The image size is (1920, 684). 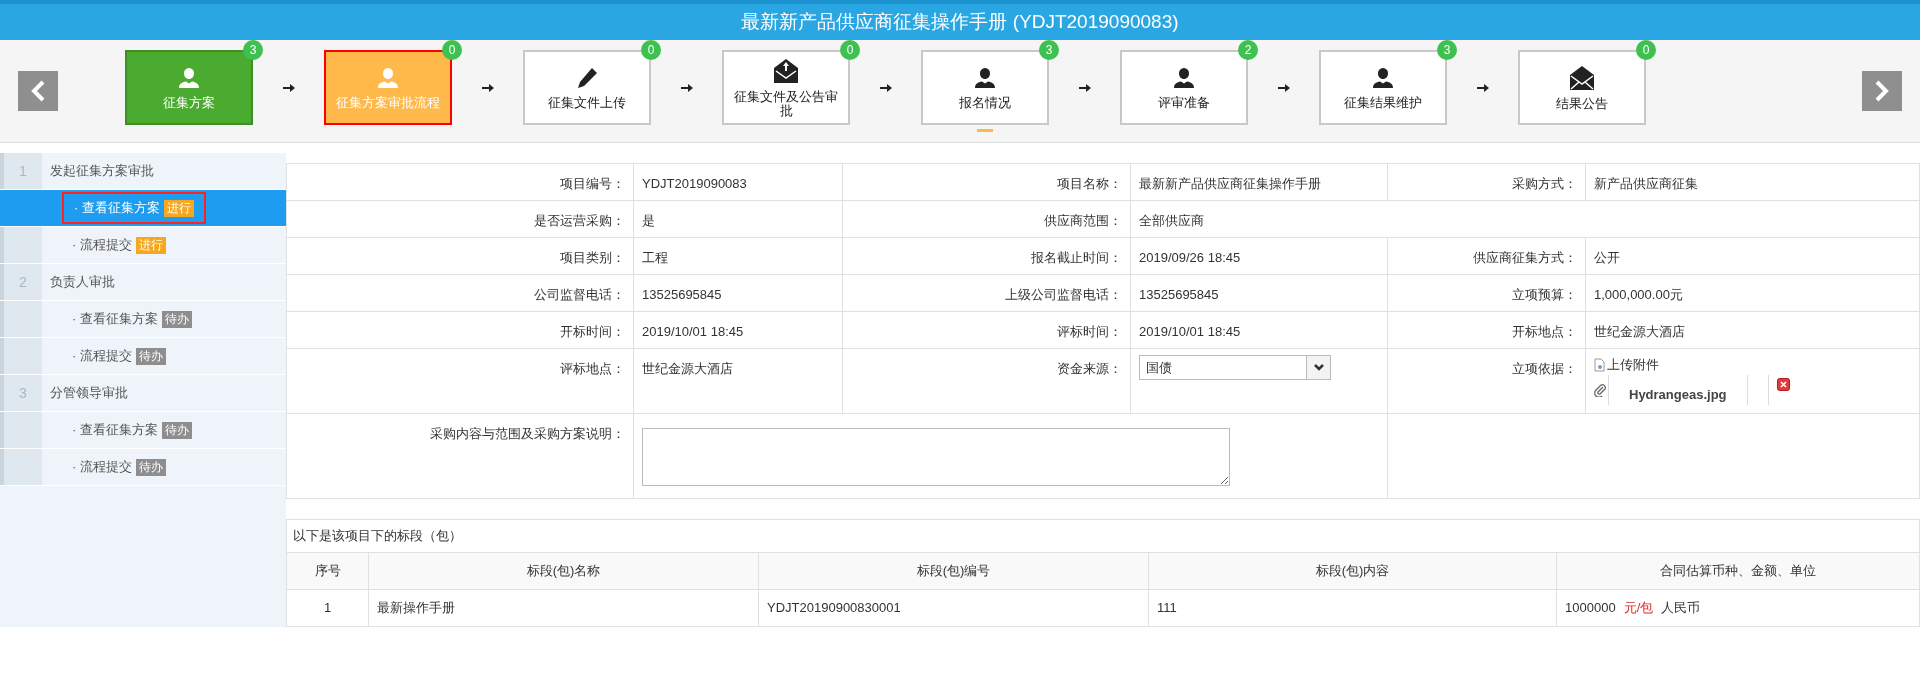 What do you see at coordinates (1783, 384) in the screenshot?
I see `delete-icon` at bounding box center [1783, 384].